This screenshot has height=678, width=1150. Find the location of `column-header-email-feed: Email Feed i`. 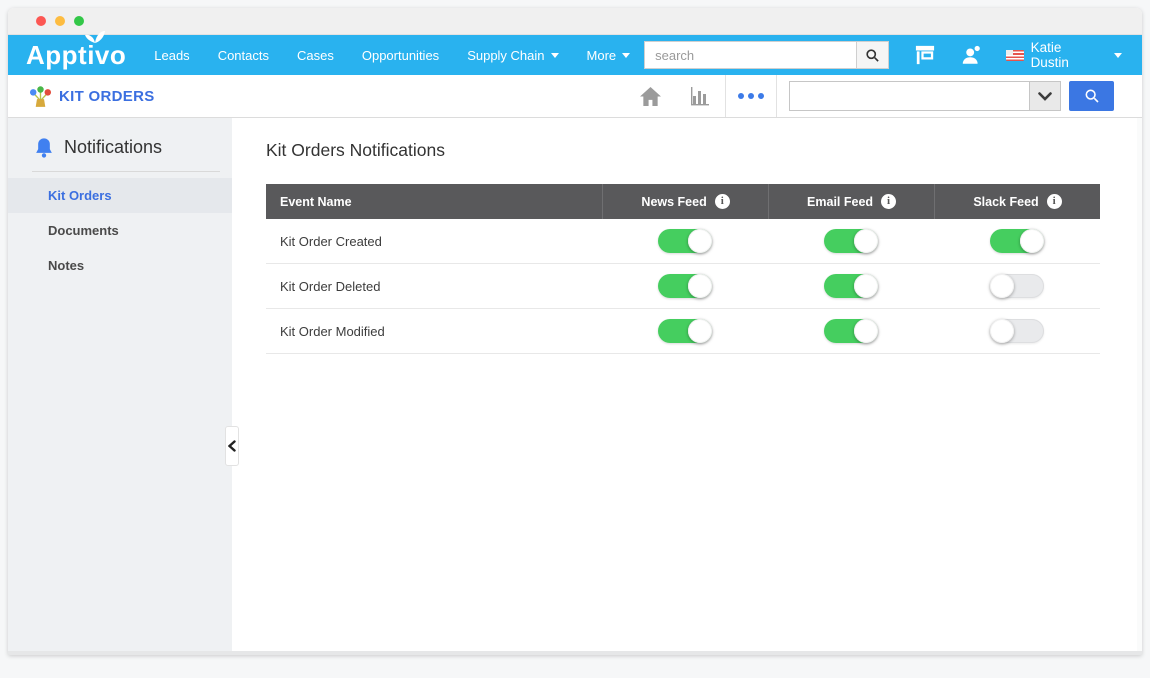

column-header-email-feed: Email Feed i is located at coordinates (851, 201).